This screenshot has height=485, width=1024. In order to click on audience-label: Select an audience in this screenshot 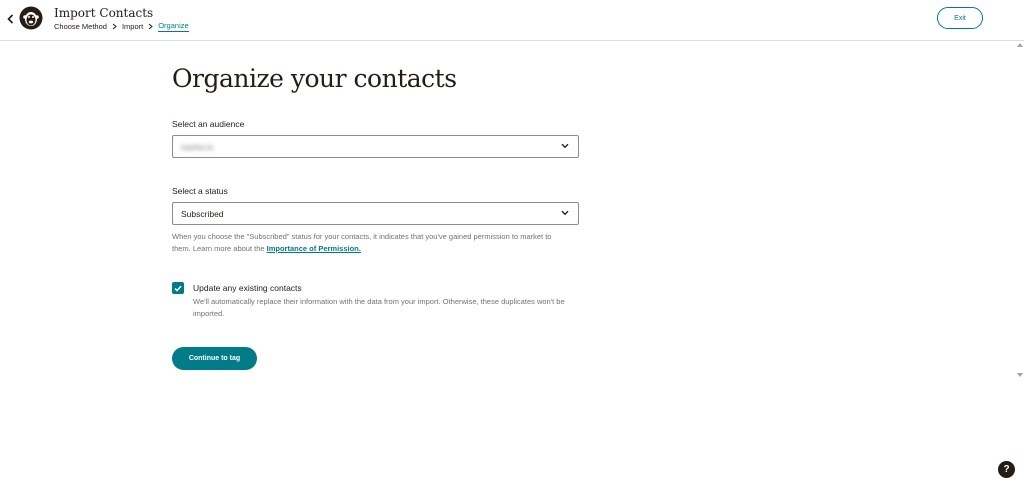, I will do `click(208, 124)`.